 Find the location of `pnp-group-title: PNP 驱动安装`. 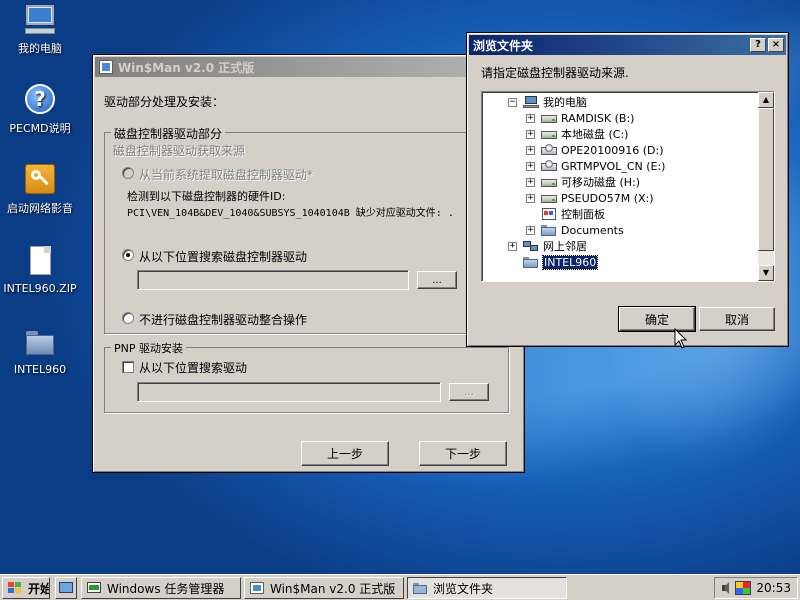

pnp-group-title: PNP 驱动安装 is located at coordinates (148, 348).